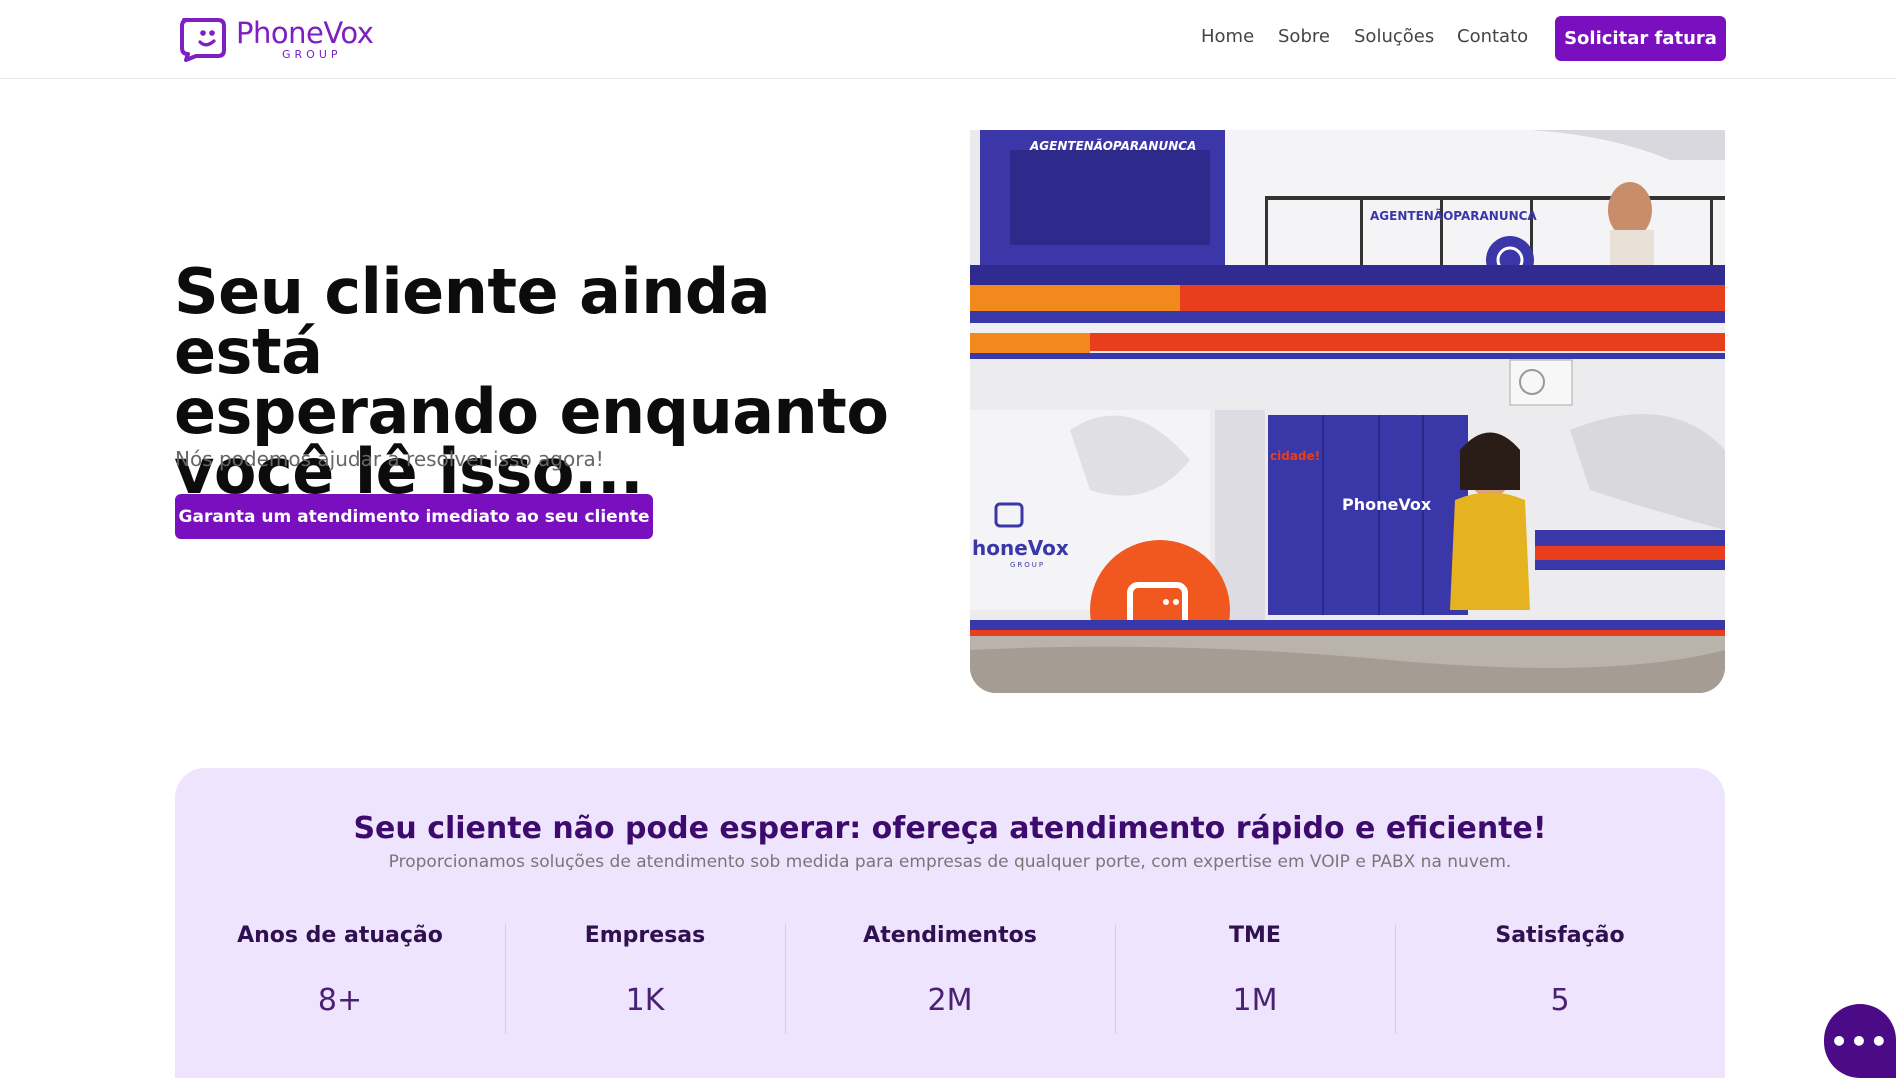 The width and height of the screenshot is (1896, 1078). What do you see at coordinates (1560, 935) in the screenshot?
I see `stat-label: Satisfação` at bounding box center [1560, 935].